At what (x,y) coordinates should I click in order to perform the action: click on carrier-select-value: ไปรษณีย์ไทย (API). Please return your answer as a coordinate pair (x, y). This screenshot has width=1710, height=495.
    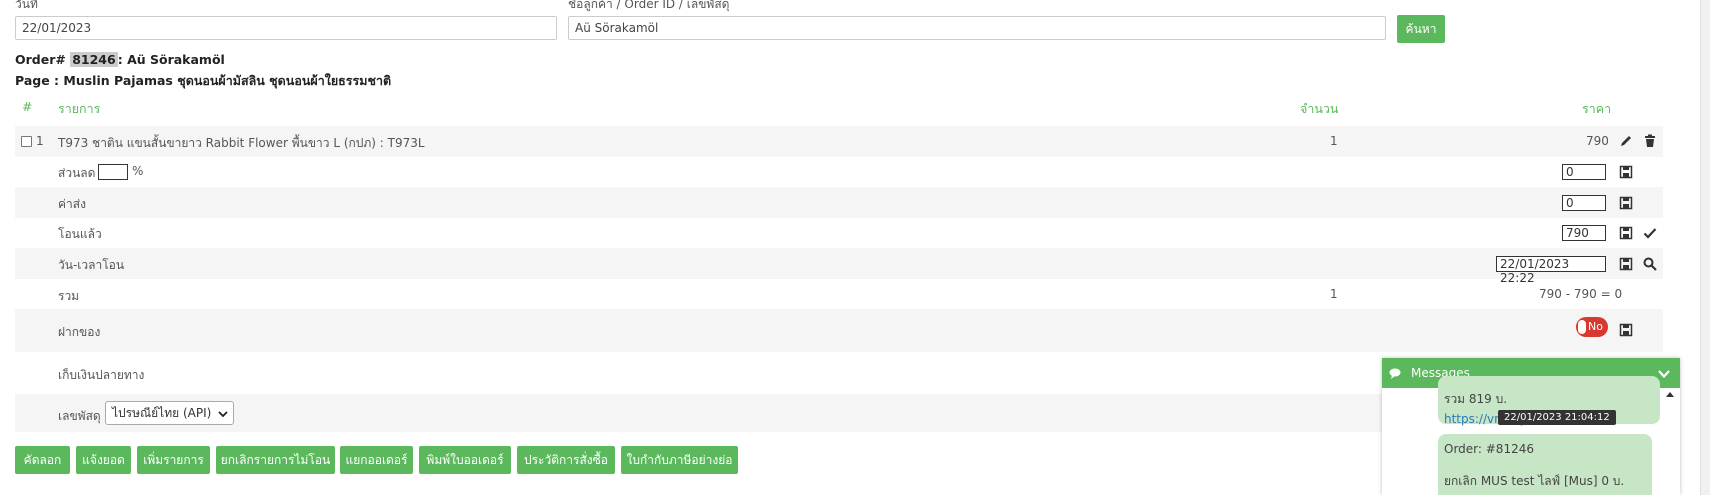
    Looking at the image, I should click on (162, 413).